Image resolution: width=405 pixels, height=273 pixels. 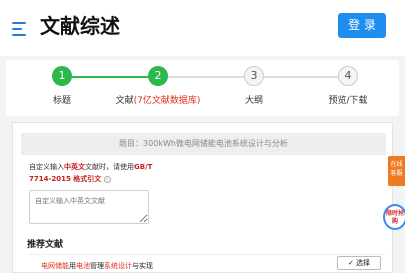 I want to click on step-literature: 2 文献(7亿文献数据库), so click(x=158, y=86).